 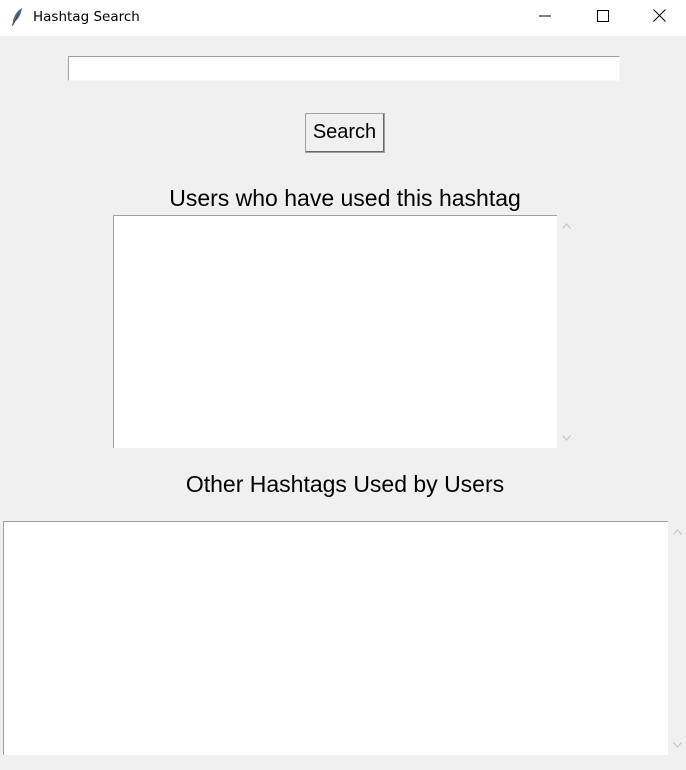 What do you see at coordinates (345, 484) in the screenshot?
I see `other-hashtags-section-label: Other Hashtags Used by Users` at bounding box center [345, 484].